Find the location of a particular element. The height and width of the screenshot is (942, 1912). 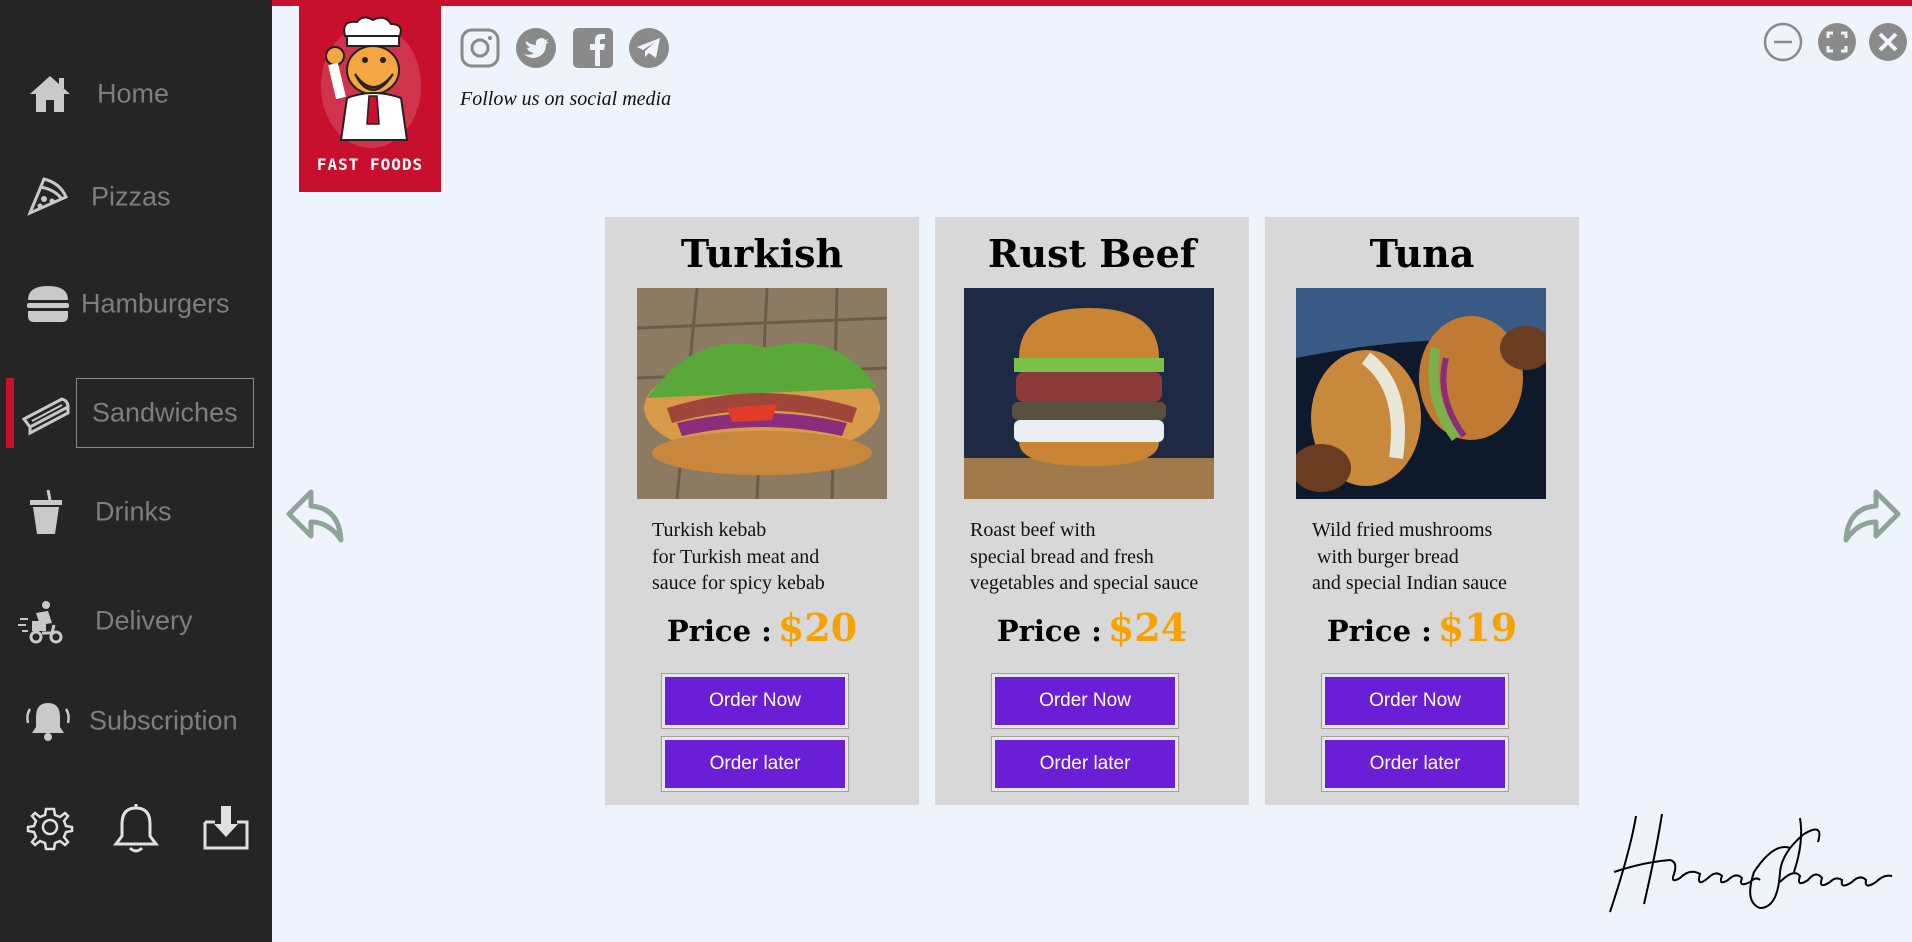

price-row: Price : $20 is located at coordinates (762, 627).